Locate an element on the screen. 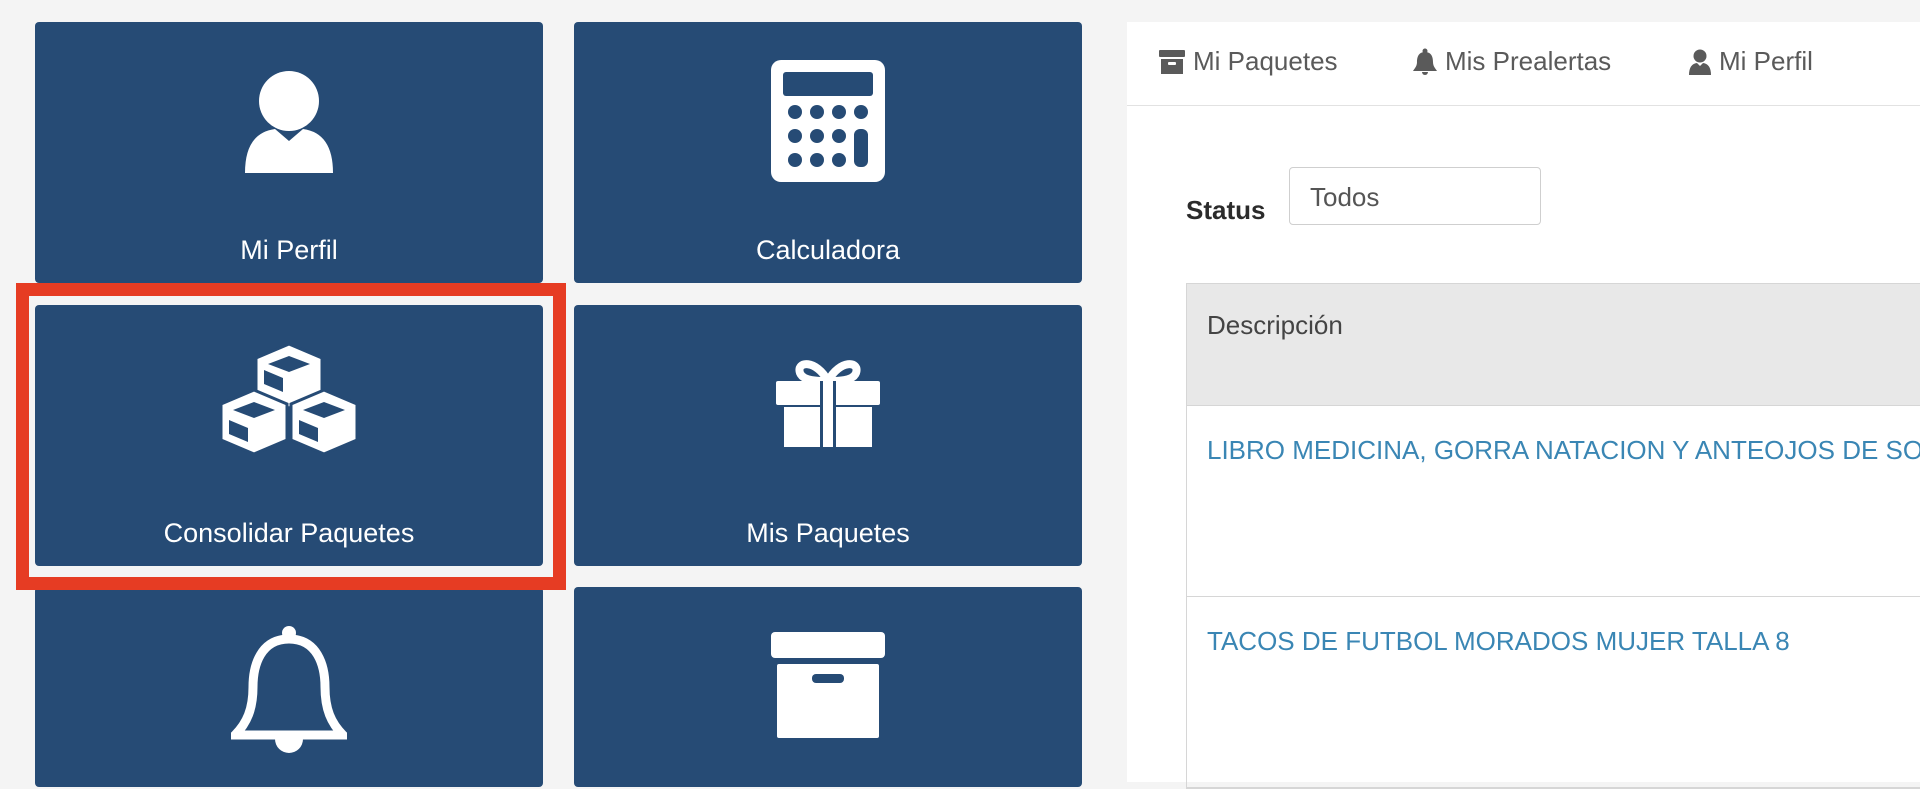 The width and height of the screenshot is (1920, 789). column-header-descripcion: Descripción is located at coordinates (1553, 345).